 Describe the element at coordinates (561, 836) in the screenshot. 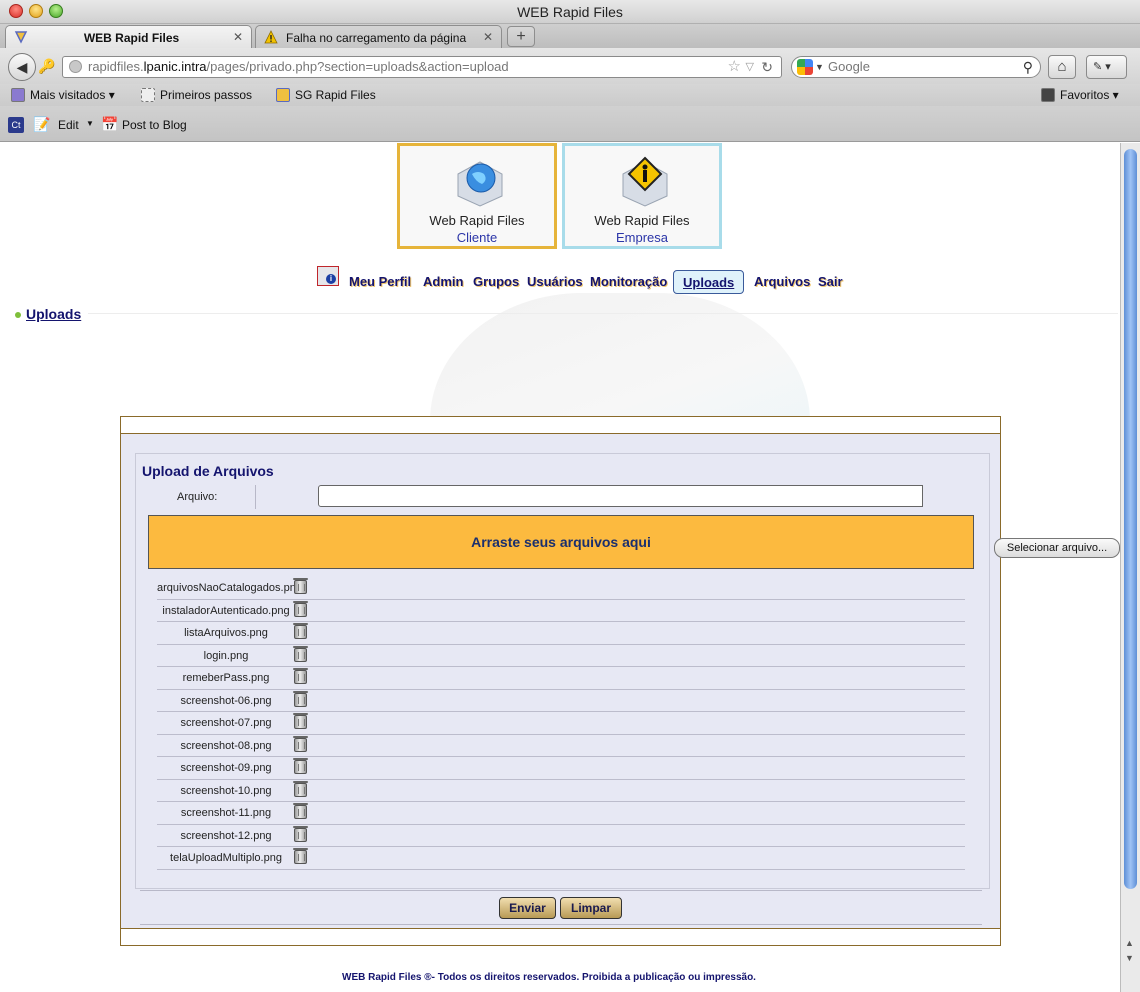

I see `file-row: screenshot-12.png` at that location.